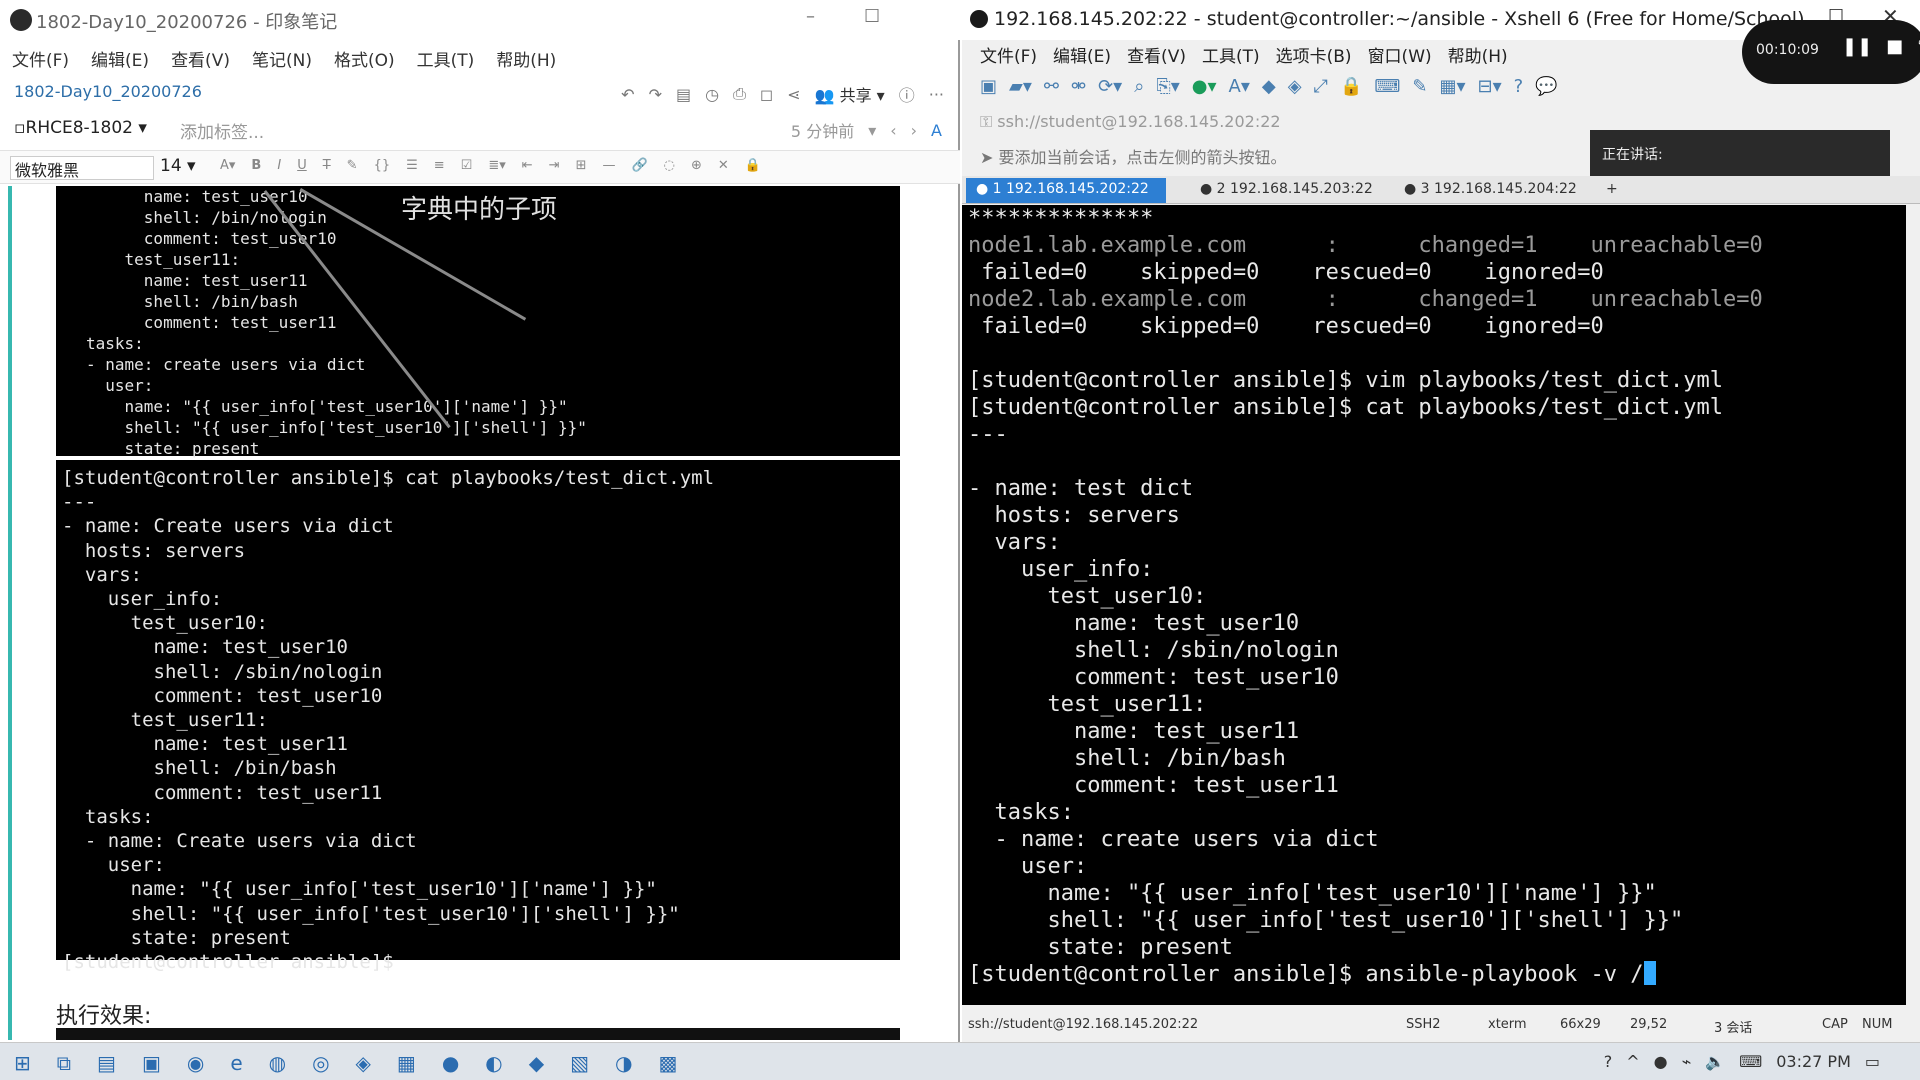 Image resolution: width=1920 pixels, height=1080 pixels. Describe the element at coordinates (363, 1063) in the screenshot. I see `app-icon: ◈` at that location.